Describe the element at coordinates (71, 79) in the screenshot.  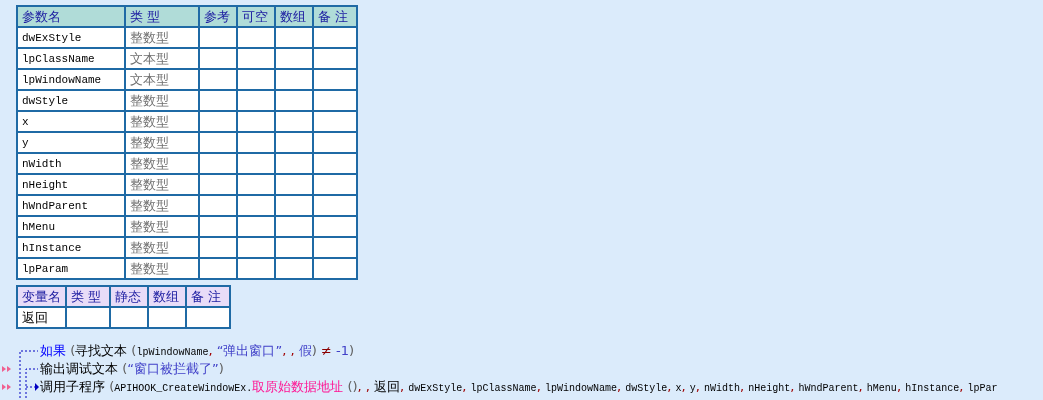
I see `table-cell: lpWindowName` at that location.